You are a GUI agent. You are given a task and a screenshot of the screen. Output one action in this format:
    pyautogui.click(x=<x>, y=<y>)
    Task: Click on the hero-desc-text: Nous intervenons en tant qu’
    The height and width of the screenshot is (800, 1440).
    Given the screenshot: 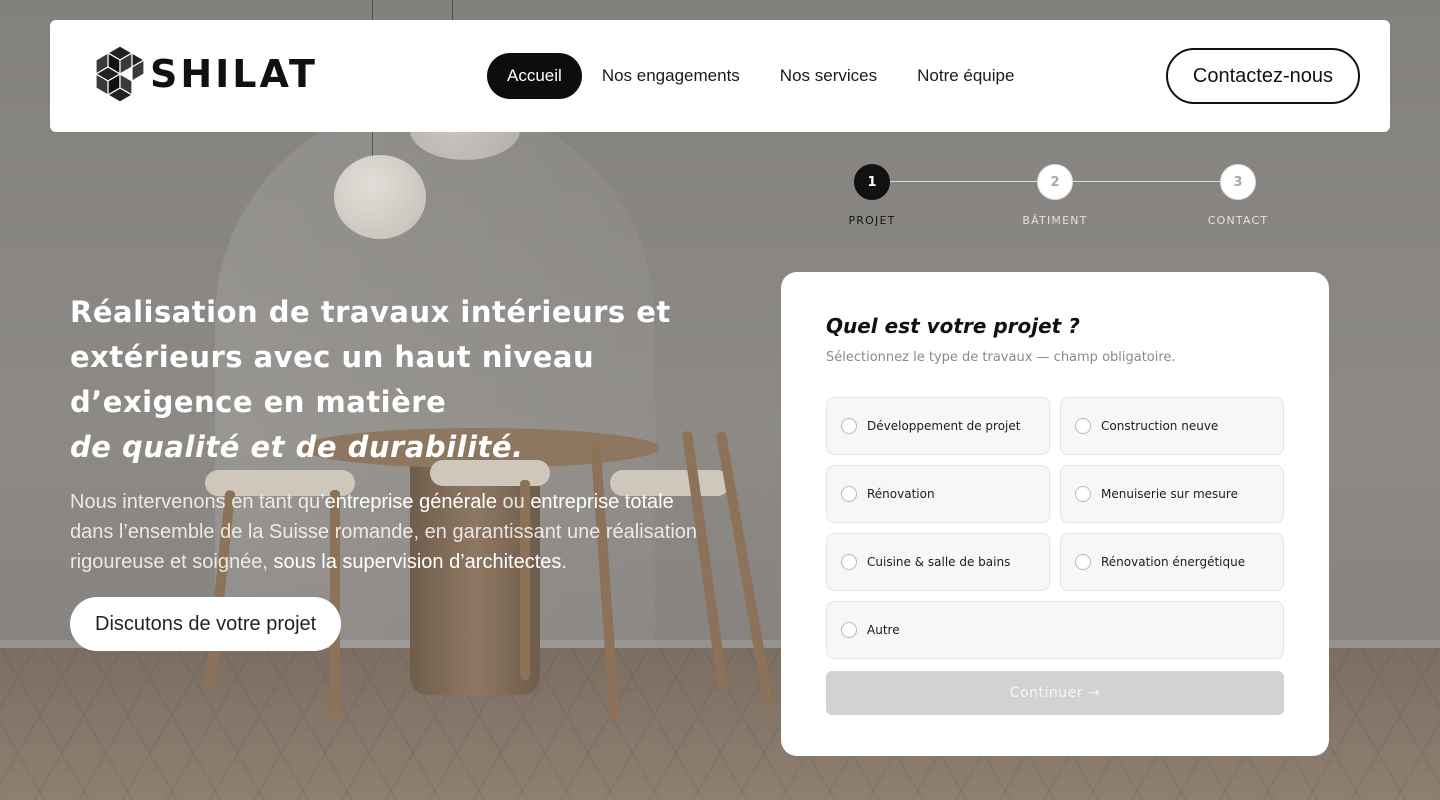 What is the action you would take?
    pyautogui.click(x=197, y=502)
    